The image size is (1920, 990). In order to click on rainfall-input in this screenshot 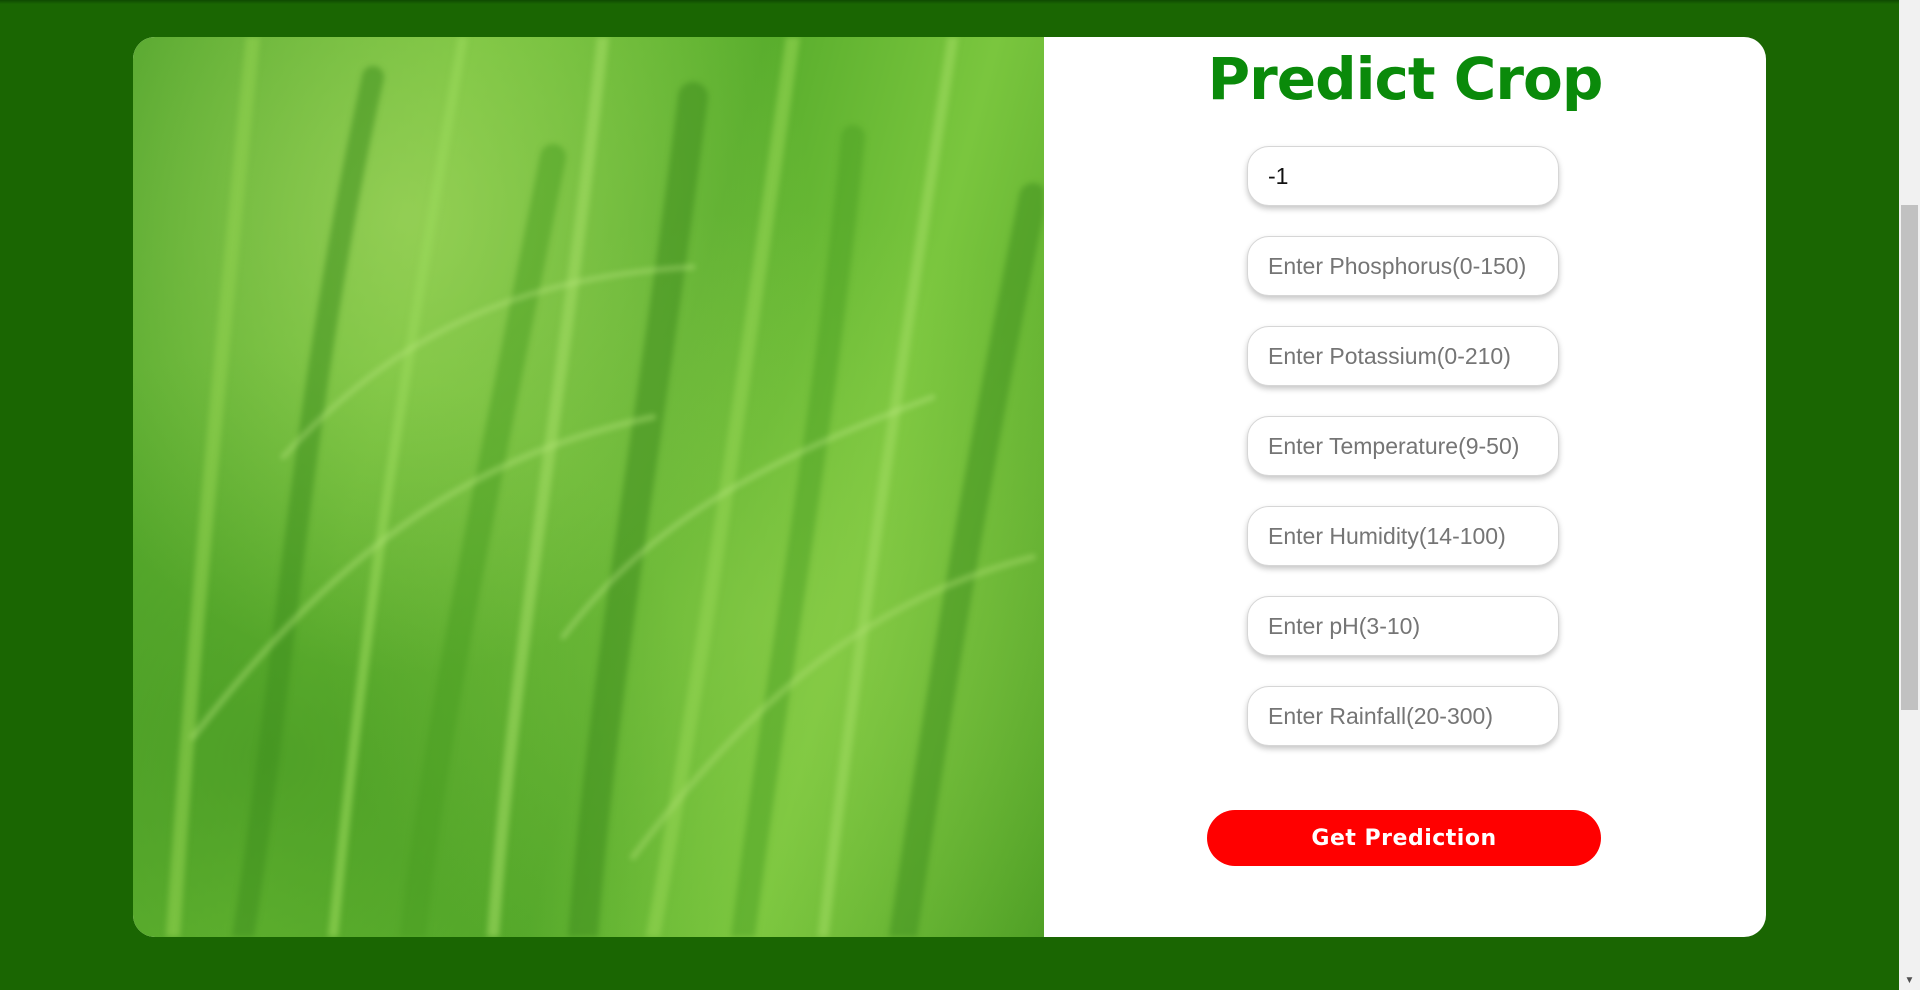, I will do `click(1403, 716)`.